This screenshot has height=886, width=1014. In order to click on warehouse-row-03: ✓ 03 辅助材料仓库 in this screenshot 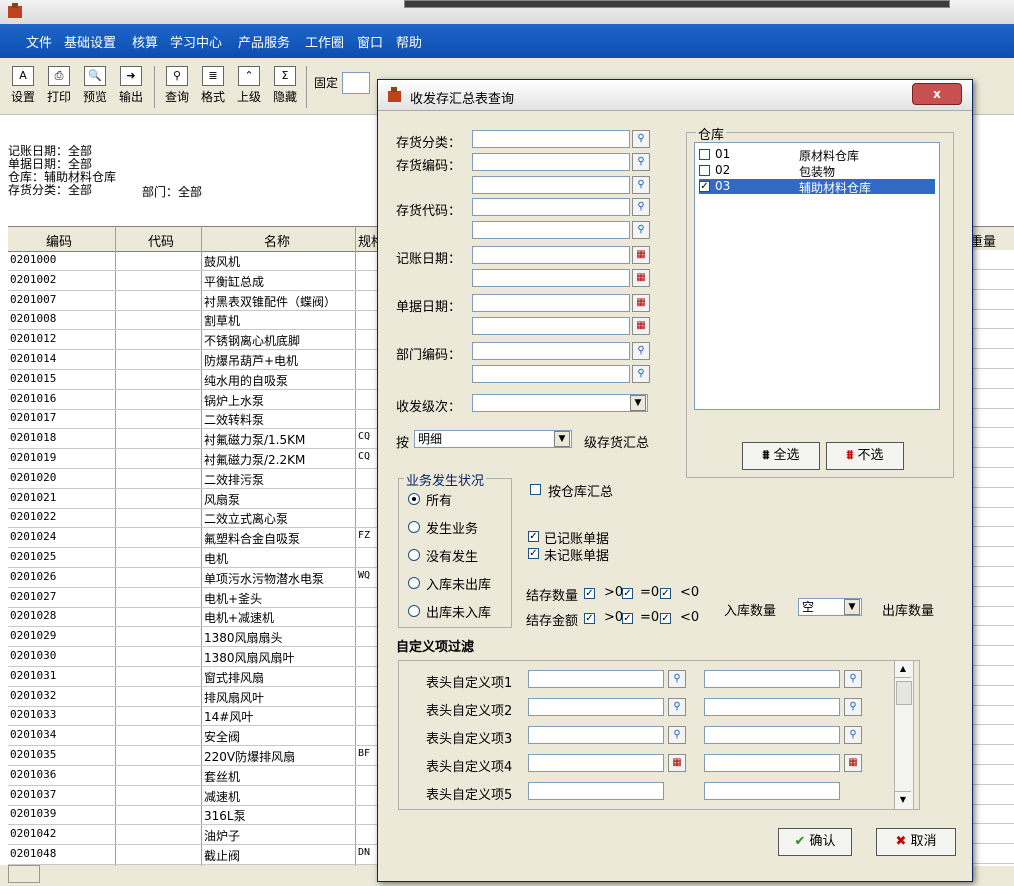, I will do `click(817, 187)`.